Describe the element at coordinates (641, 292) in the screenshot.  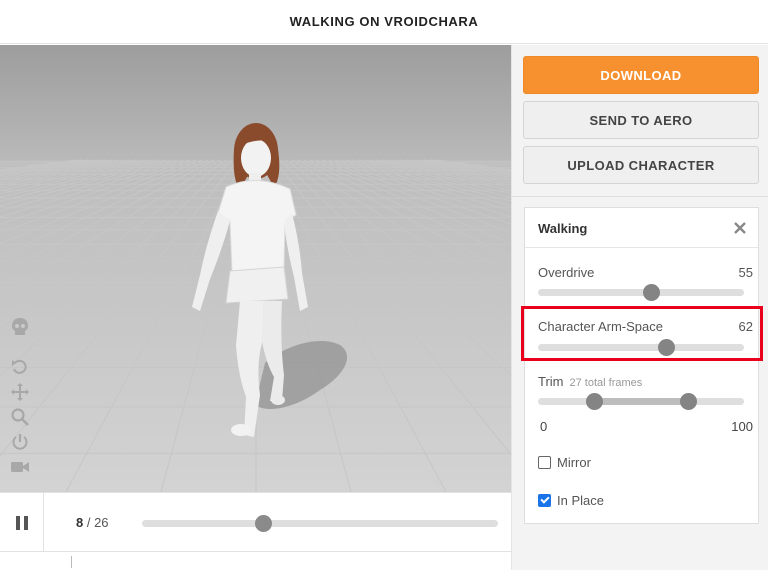
I see `overdrive-slider` at that location.